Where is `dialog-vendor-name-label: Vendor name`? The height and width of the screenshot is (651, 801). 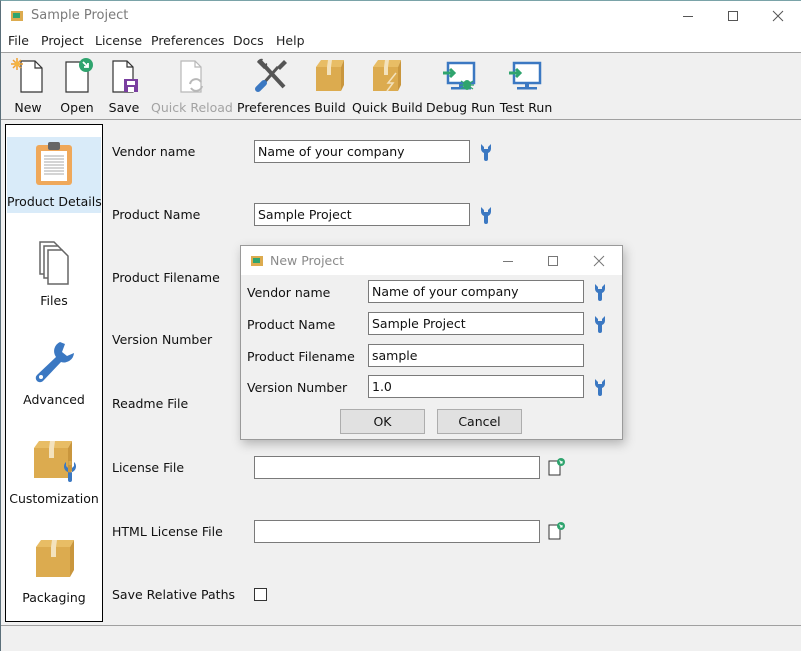 dialog-vendor-name-label: Vendor name is located at coordinates (289, 292).